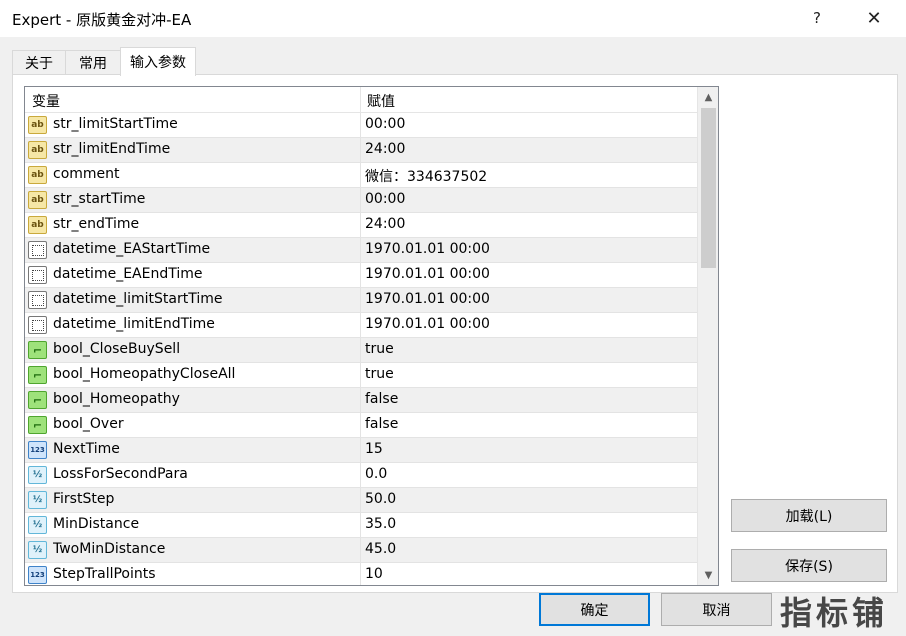  I want to click on table-row: ⌐ bool_Homeopathy false, so click(361, 400).